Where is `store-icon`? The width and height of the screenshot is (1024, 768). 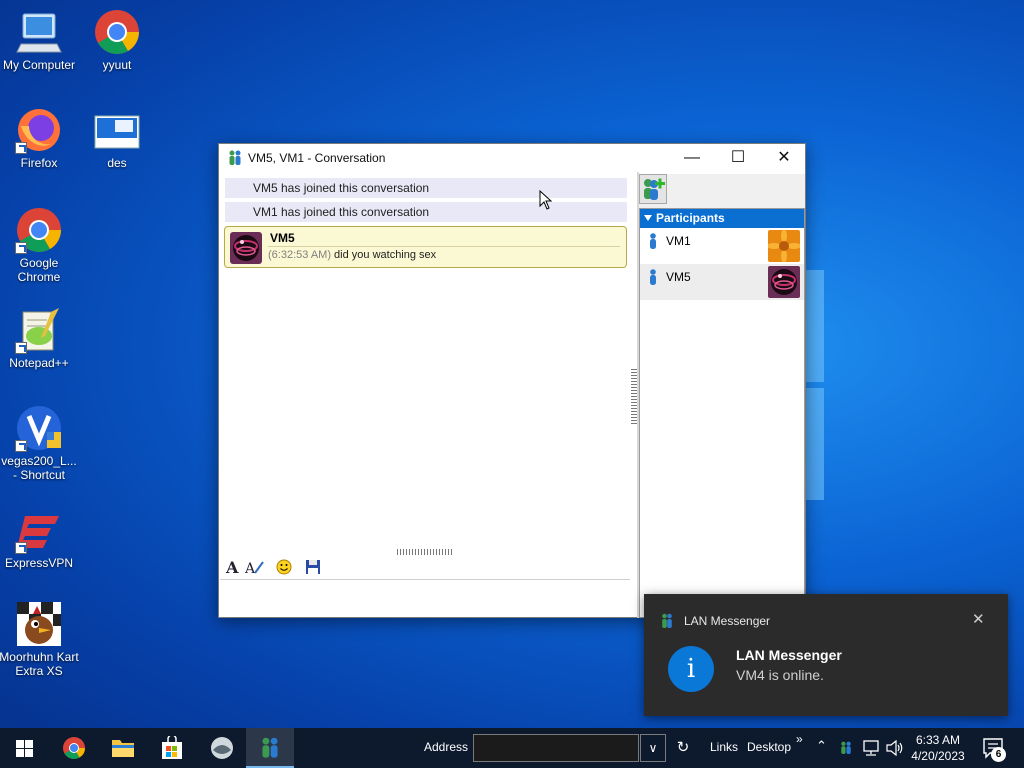 store-icon is located at coordinates (172, 747).